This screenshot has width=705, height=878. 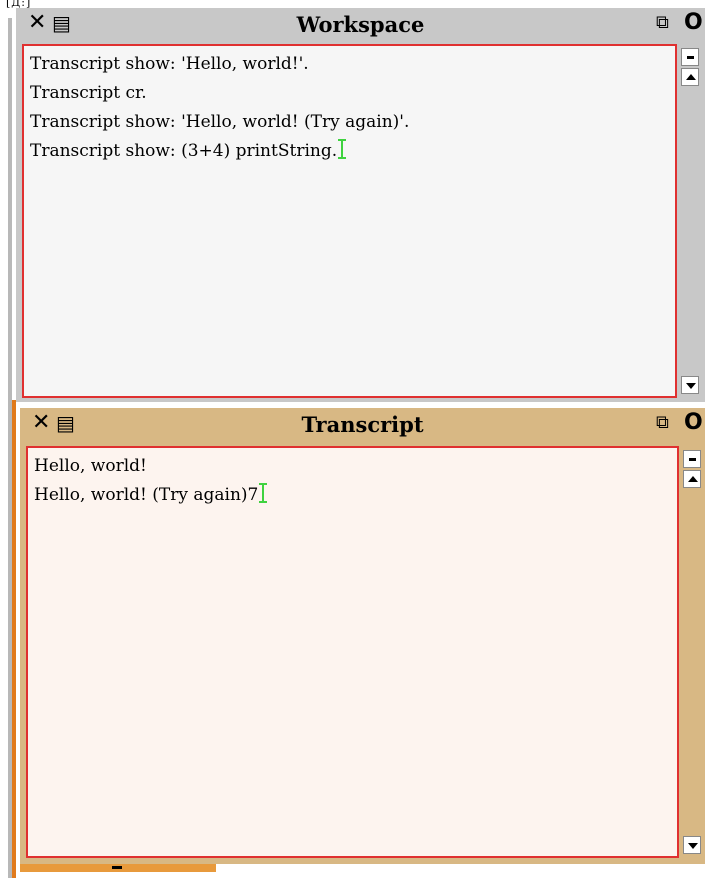 I want to click on transcript-titlebar: ✕ ▤ Transcript ⧉ O, so click(x=362, y=423).